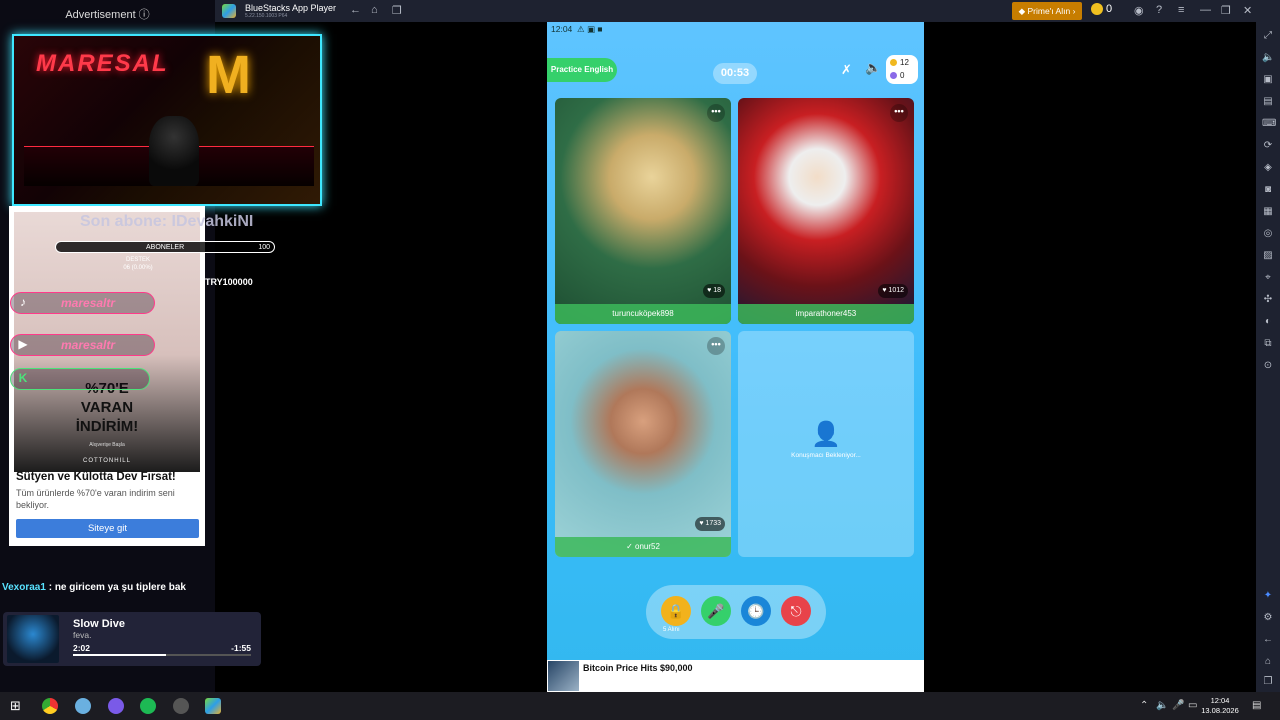 This screenshot has width=1280, height=720. I want to click on speaker-card-3: ••• ♥ 1733 ✓ onur52, so click(643, 444).